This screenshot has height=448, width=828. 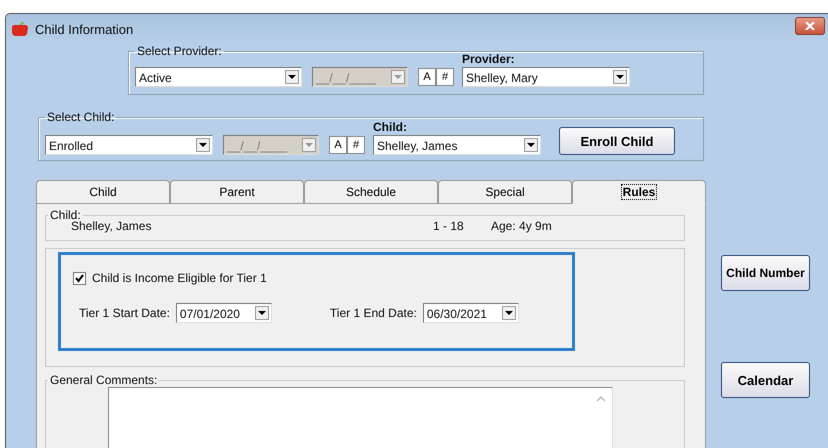 What do you see at coordinates (765, 380) in the screenshot?
I see `side-button: Calendar` at bounding box center [765, 380].